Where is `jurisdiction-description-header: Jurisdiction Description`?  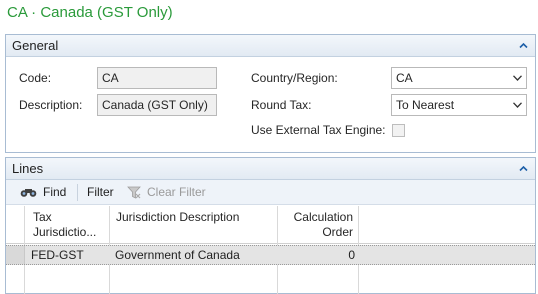 jurisdiction-description-header: Jurisdiction Description is located at coordinates (177, 217).